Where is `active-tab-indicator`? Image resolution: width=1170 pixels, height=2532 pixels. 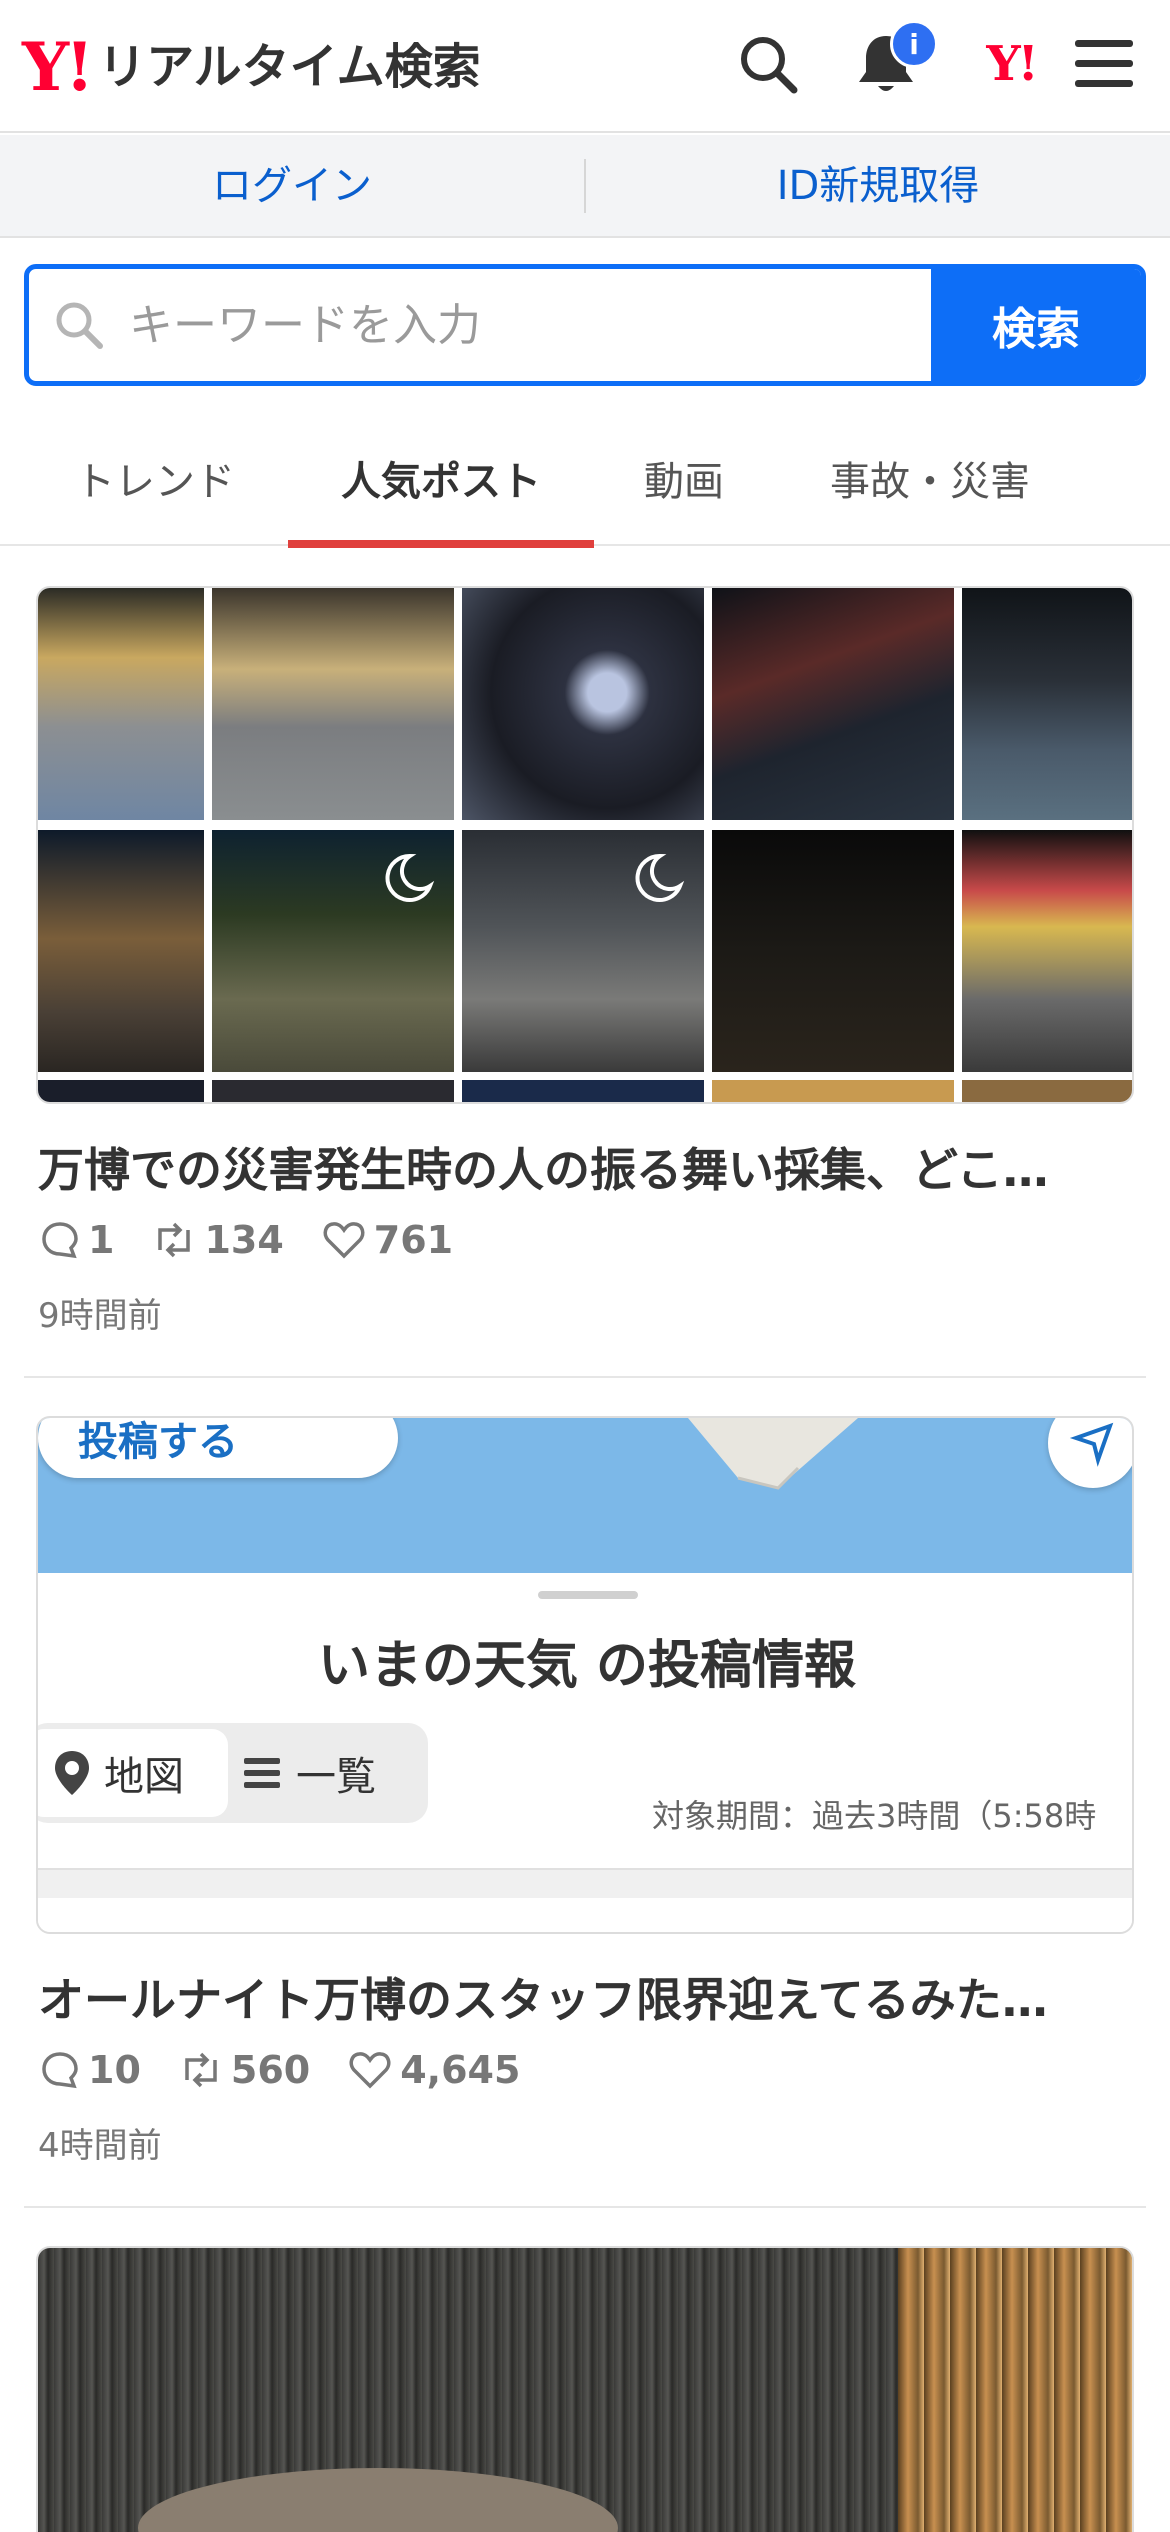 active-tab-indicator is located at coordinates (441, 544).